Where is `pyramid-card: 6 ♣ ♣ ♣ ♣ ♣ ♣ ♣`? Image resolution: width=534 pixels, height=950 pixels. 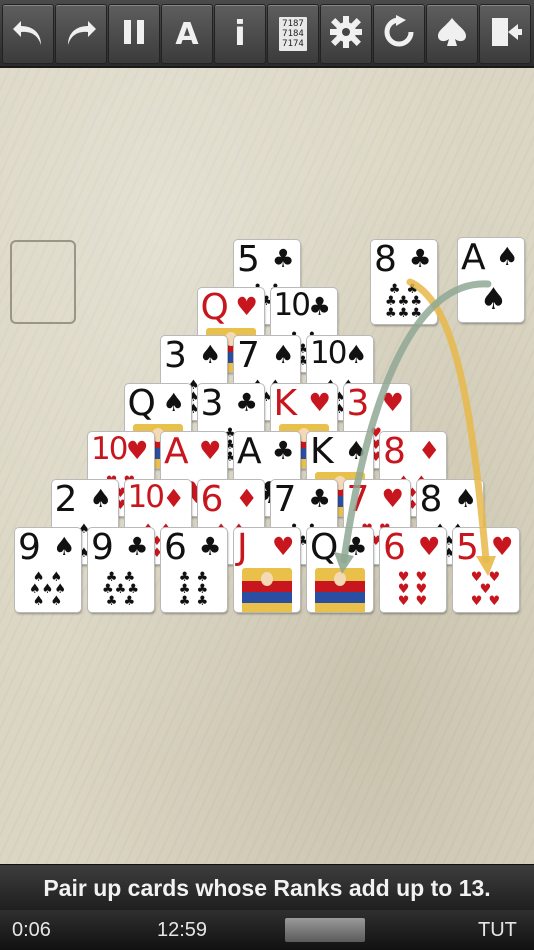 pyramid-card: 6 ♣ ♣ ♣ ♣ ♣ ♣ ♣ is located at coordinates (194, 570).